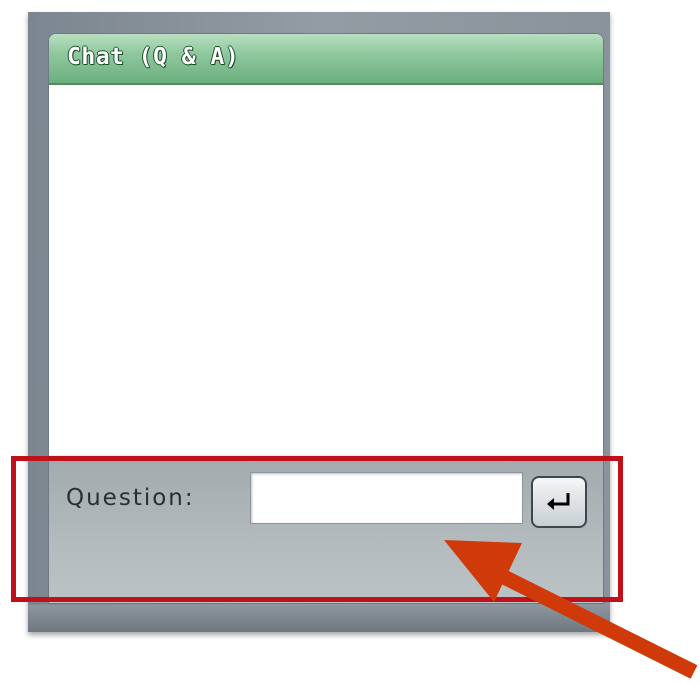 The height and width of the screenshot is (683, 700). Describe the element at coordinates (326, 59) in the screenshot. I see `chat-title-bar: Chat (Q & A)` at that location.